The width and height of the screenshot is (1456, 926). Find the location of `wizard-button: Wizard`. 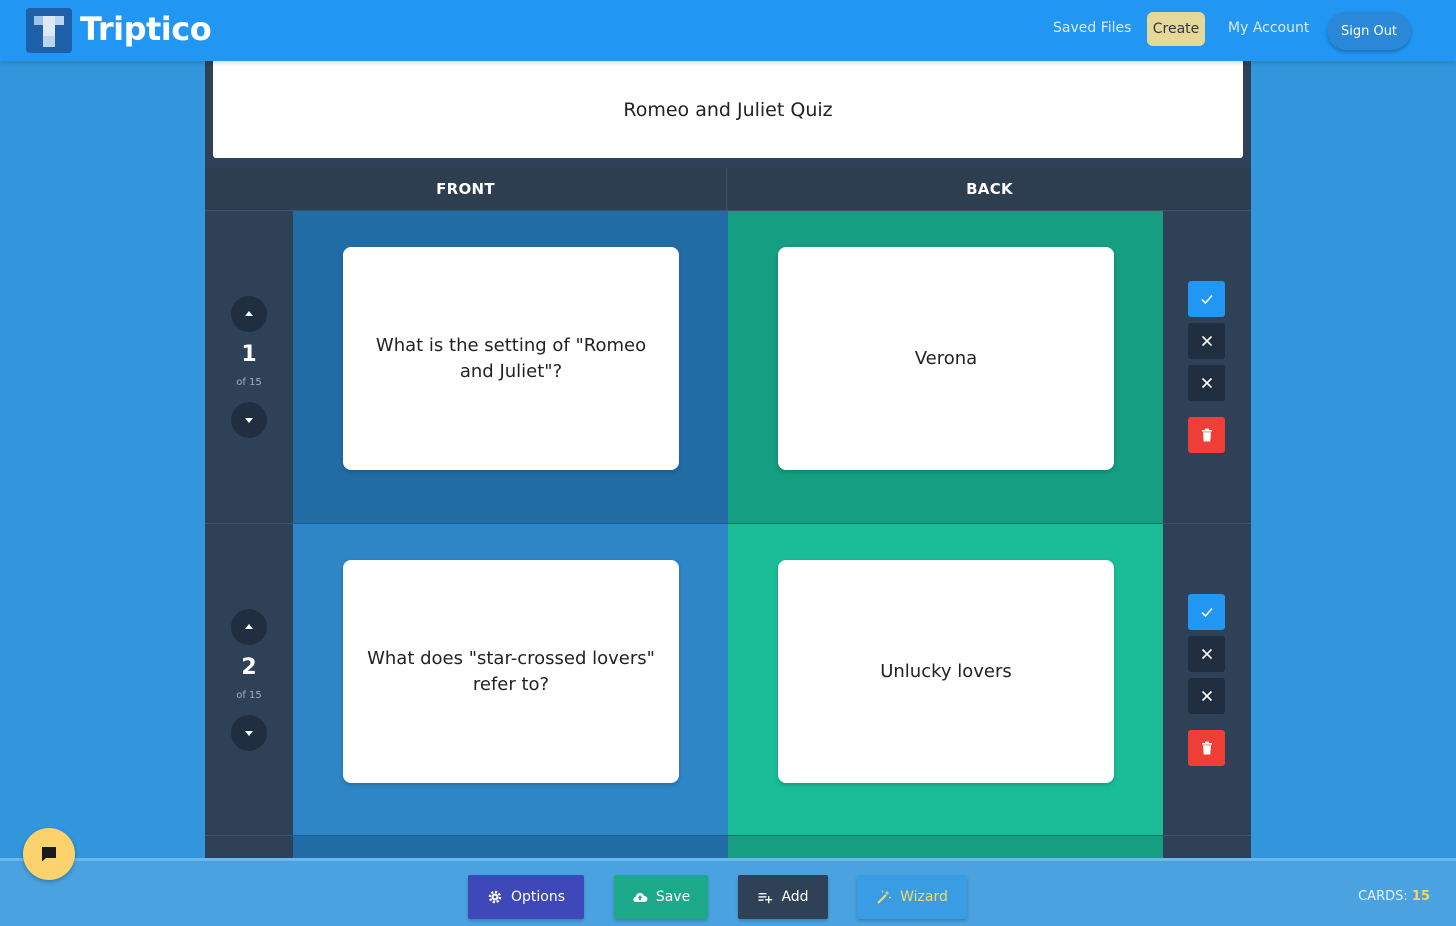

wizard-button: Wizard is located at coordinates (912, 897).